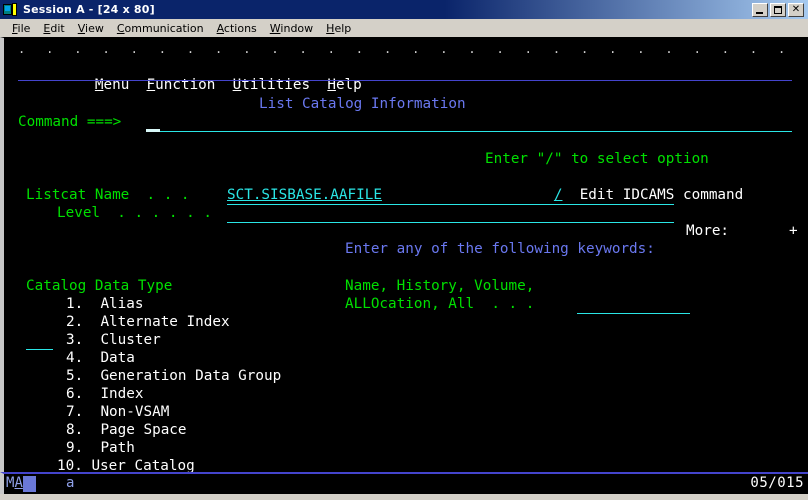 Image resolution: width=808 pixels, height=500 pixels. Describe the element at coordinates (633, 313) in the screenshot. I see `keywords-input-underline` at that location.